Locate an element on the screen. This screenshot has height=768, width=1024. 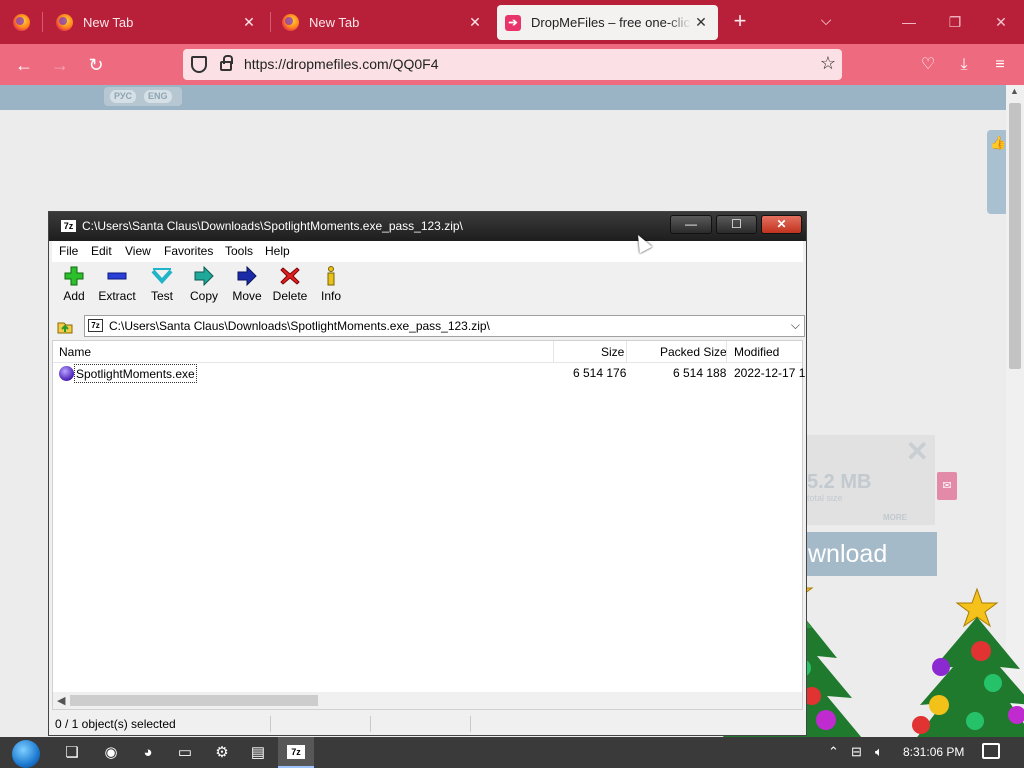
list-header: Name Size Packed Size Modified is located at coordinates (427, 352).